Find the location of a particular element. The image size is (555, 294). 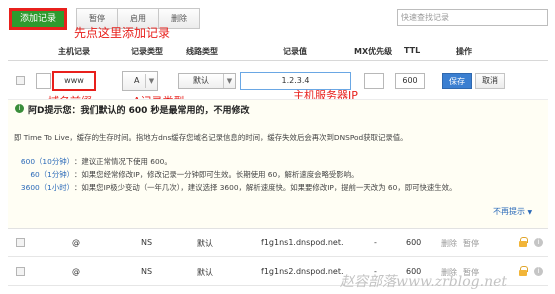

record-mx: - is located at coordinates (375, 242).